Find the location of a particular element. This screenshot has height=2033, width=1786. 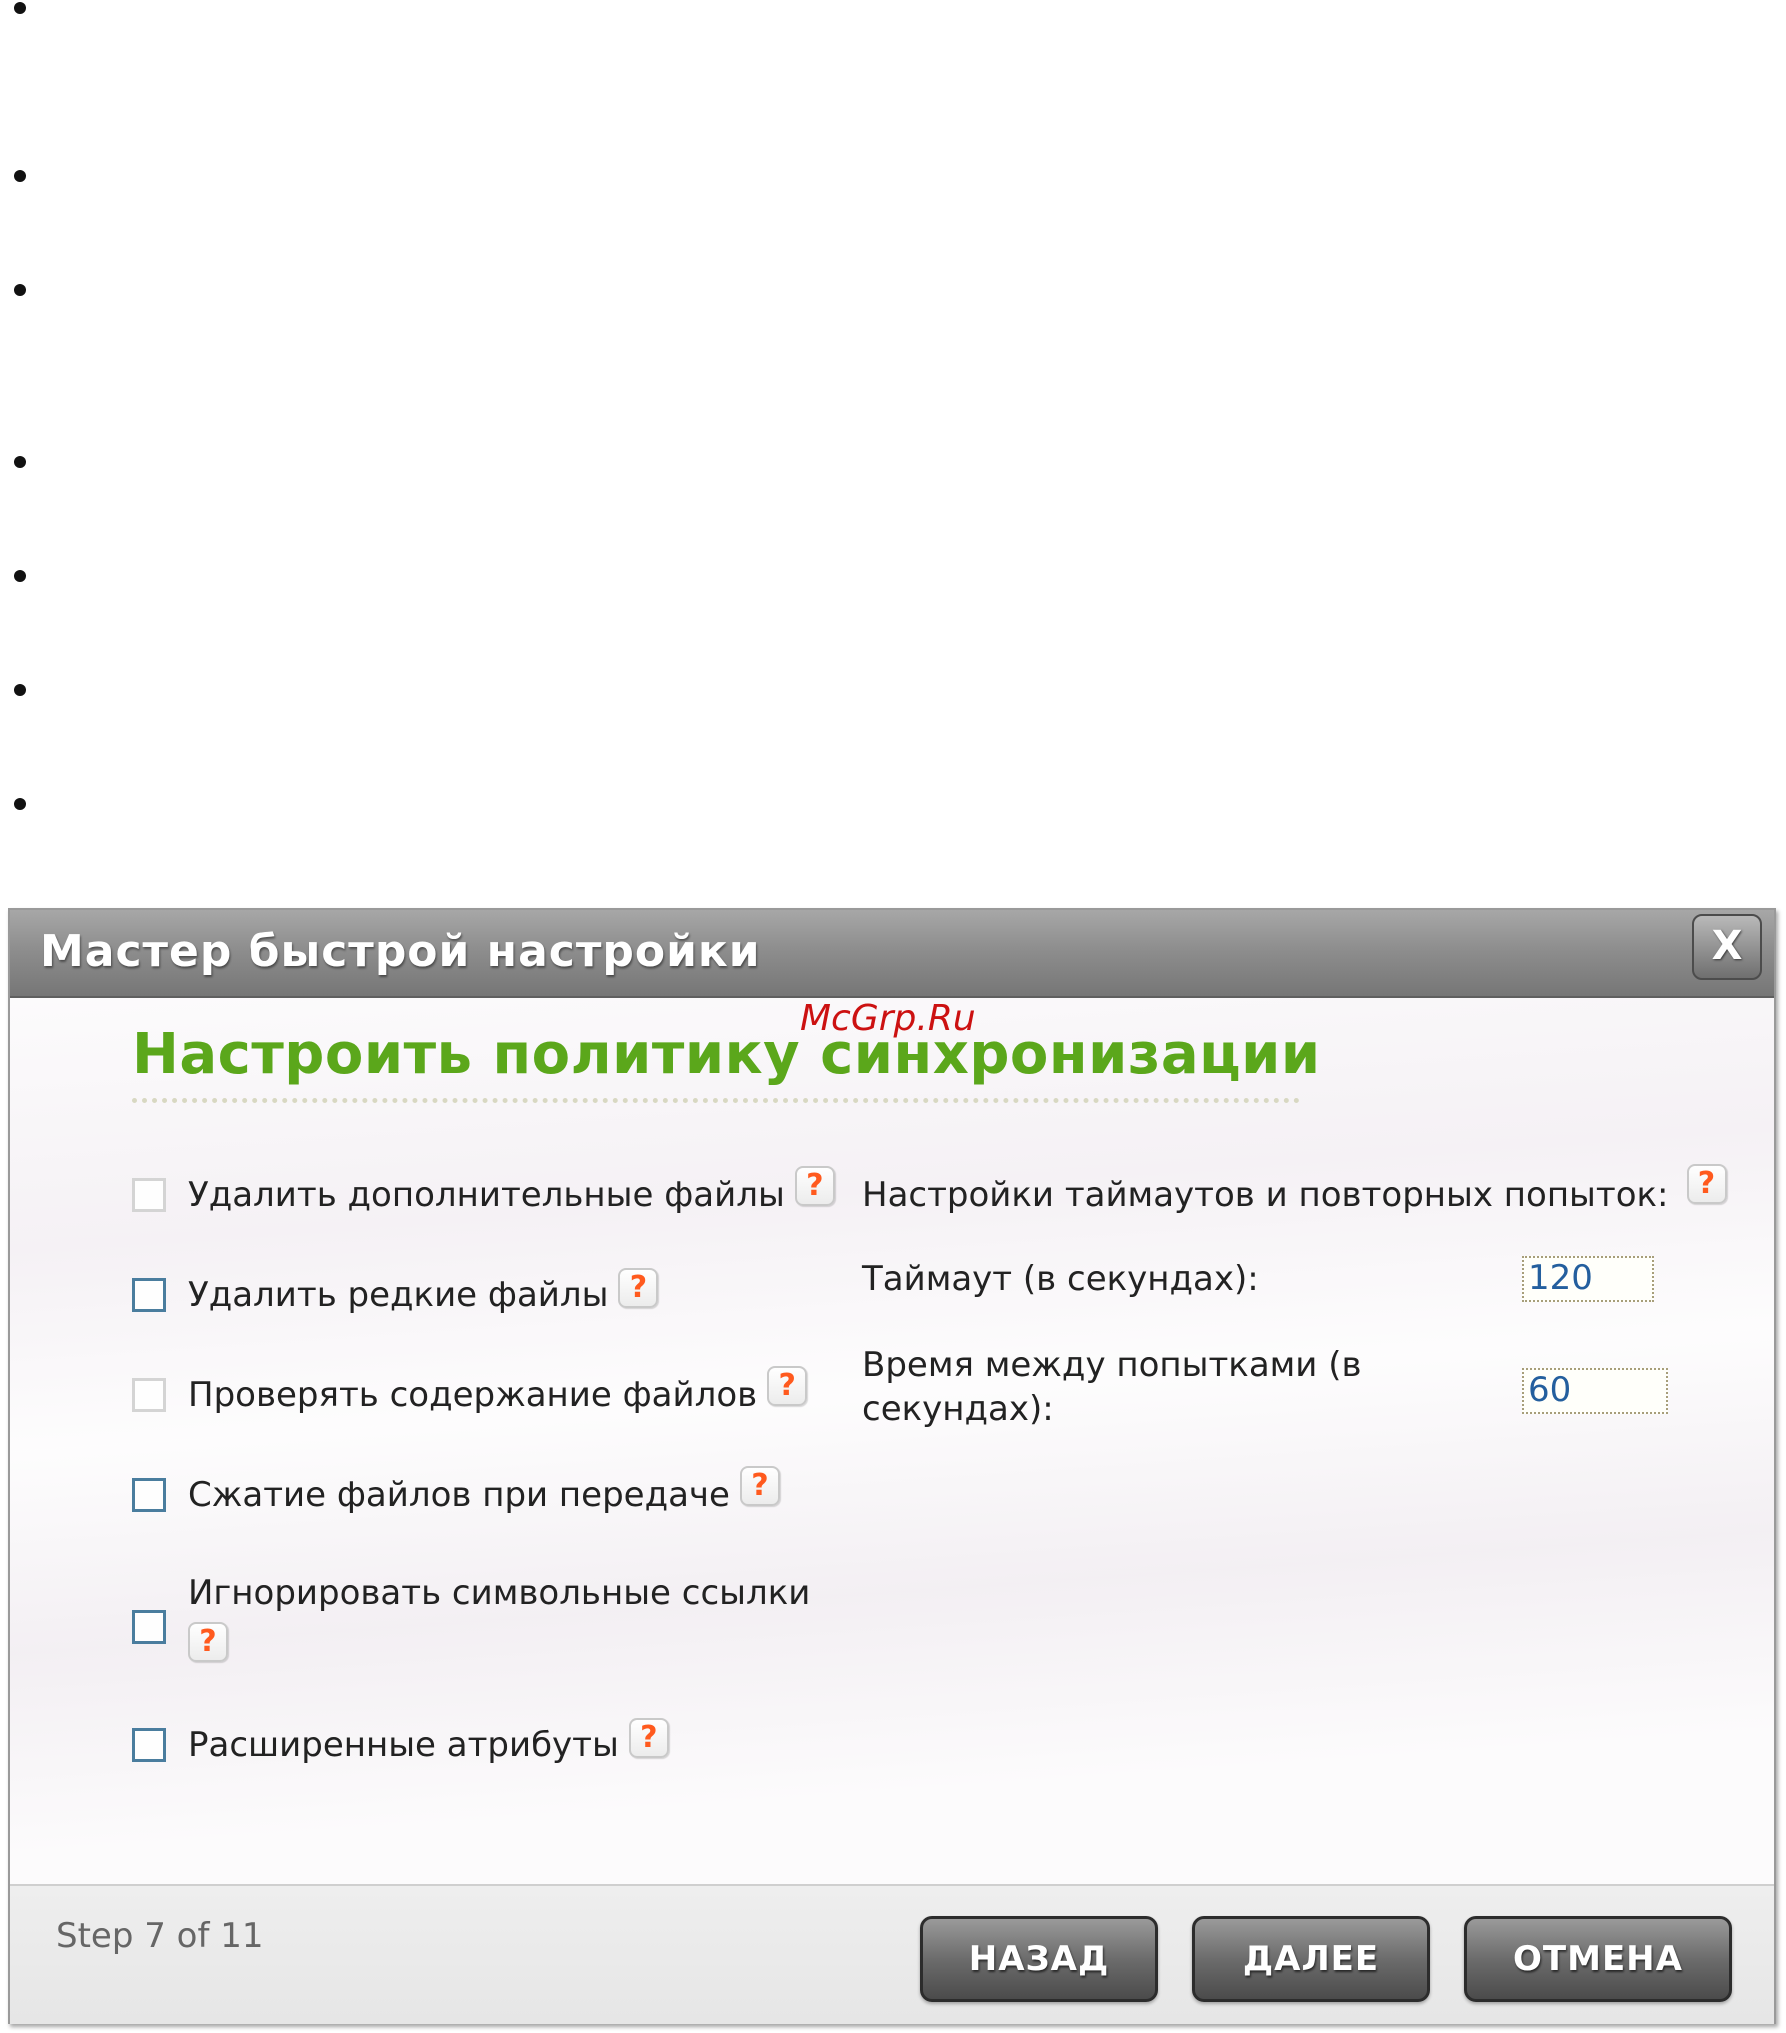

option-label-row: Расширенные атрибуты? is located at coordinates (428, 1742).